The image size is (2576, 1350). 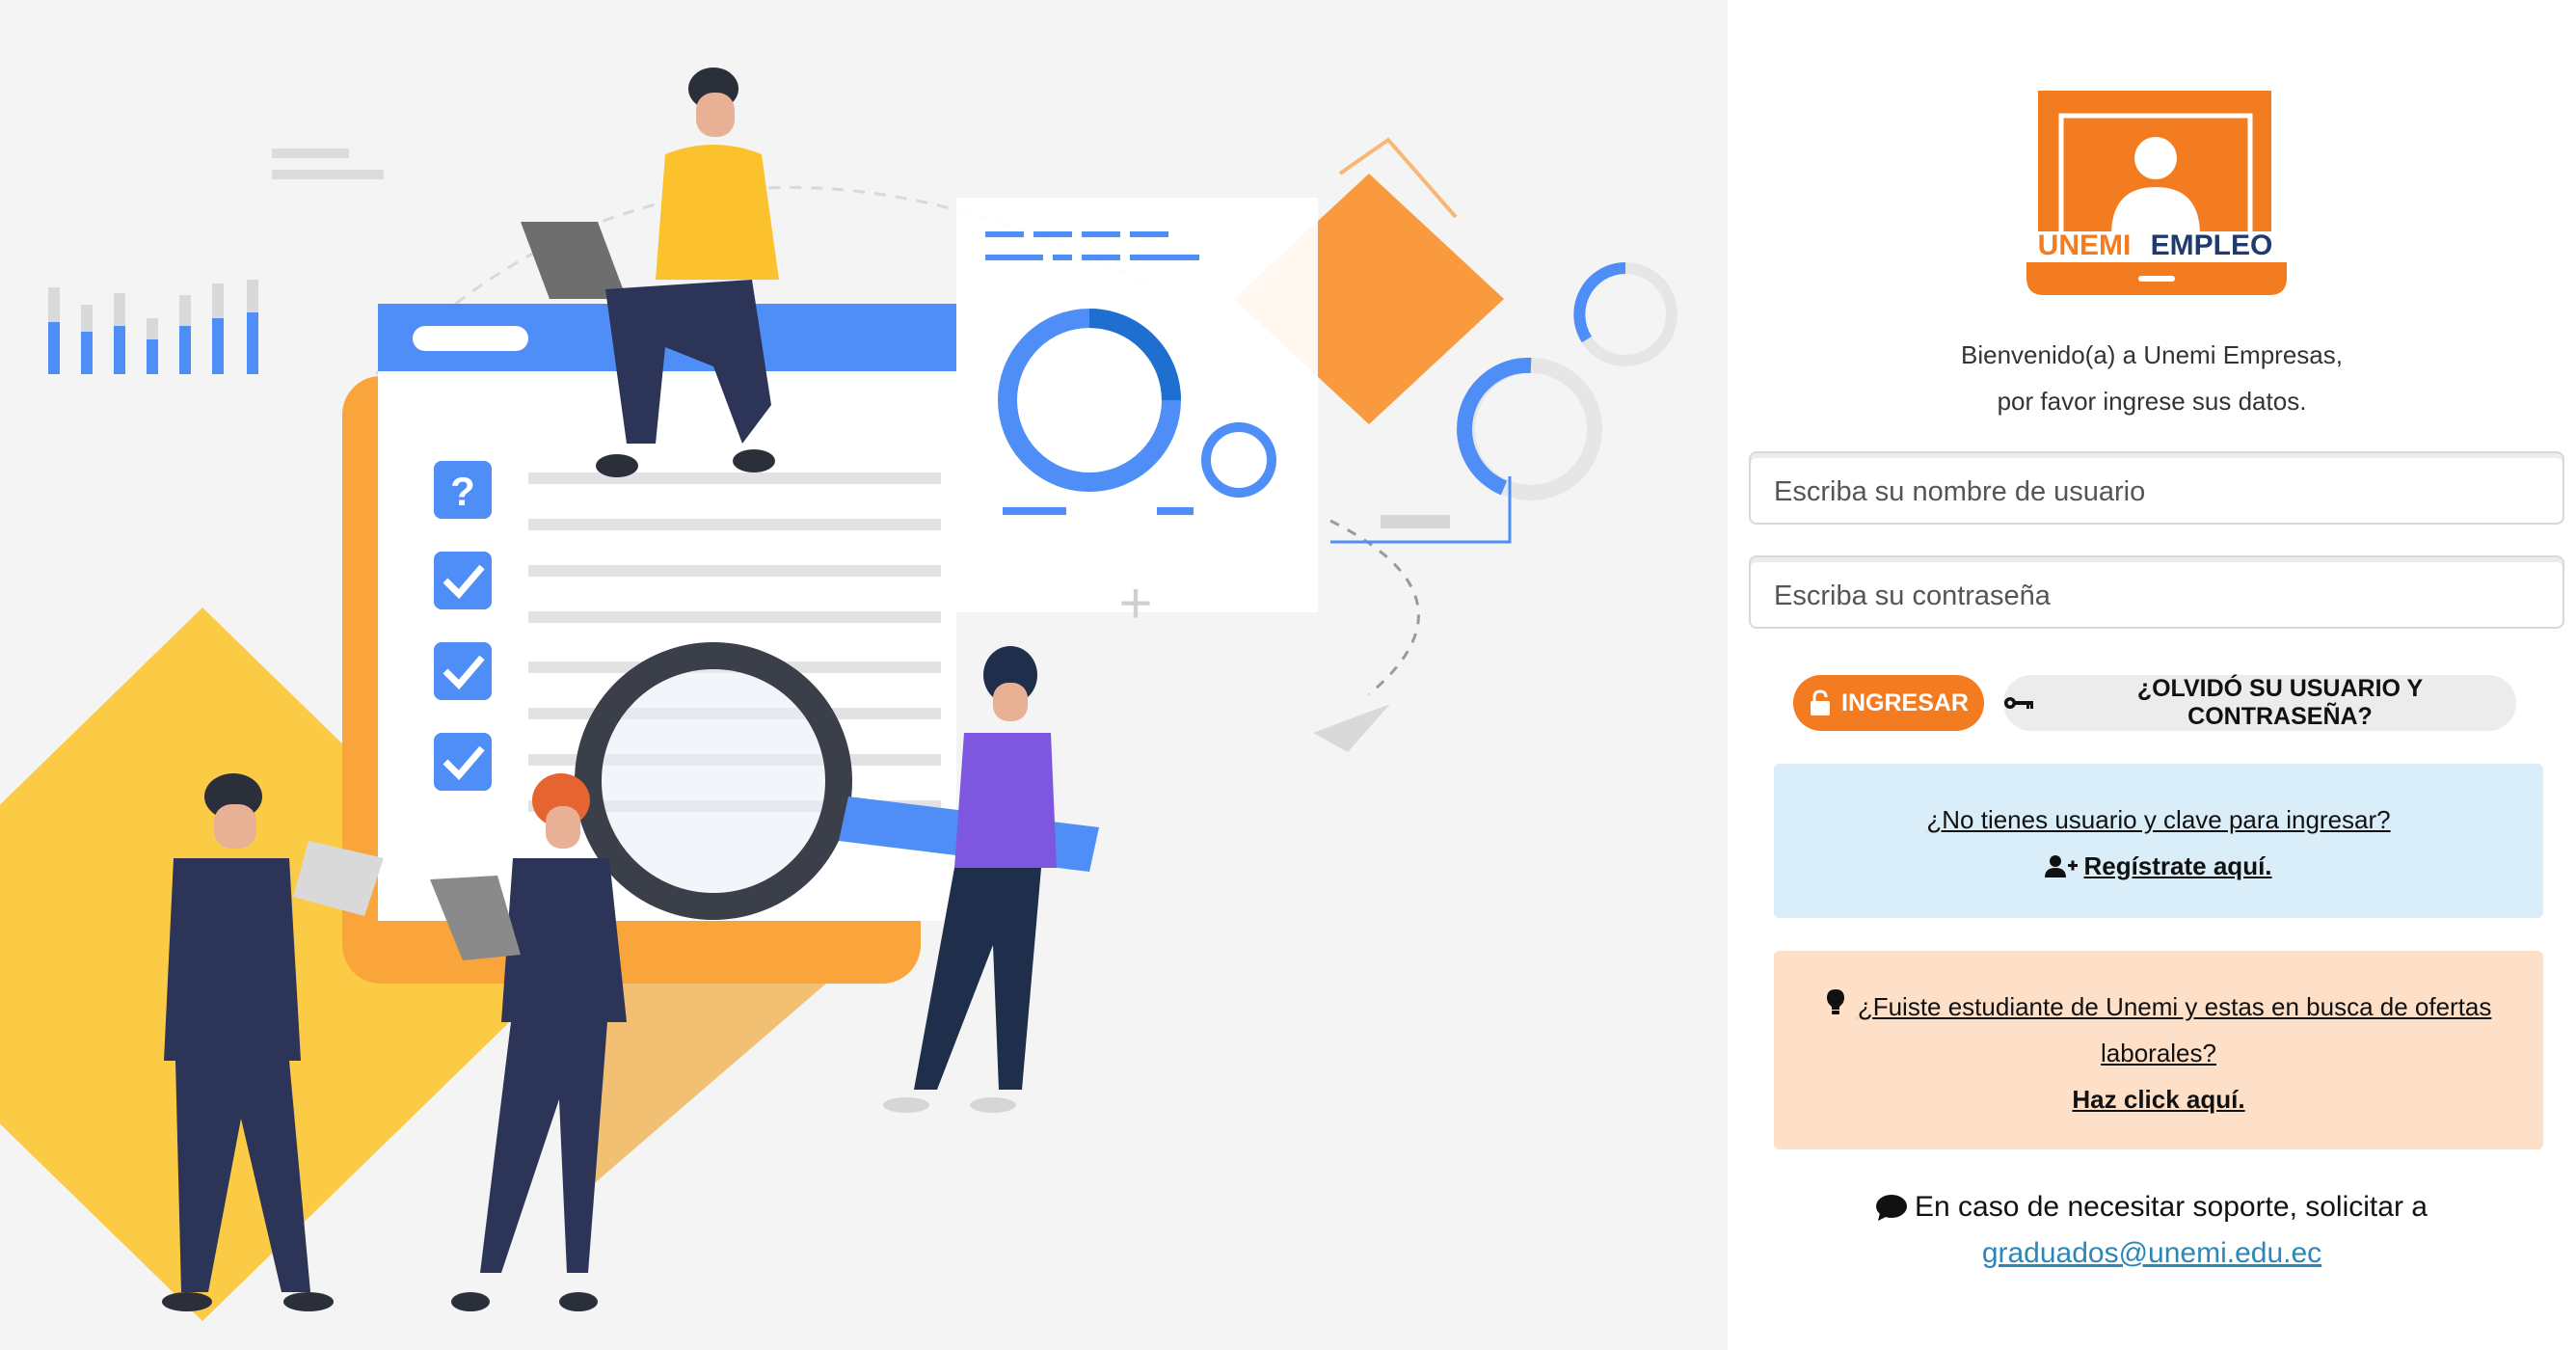 I want to click on comment-icon, so click(x=1892, y=1207).